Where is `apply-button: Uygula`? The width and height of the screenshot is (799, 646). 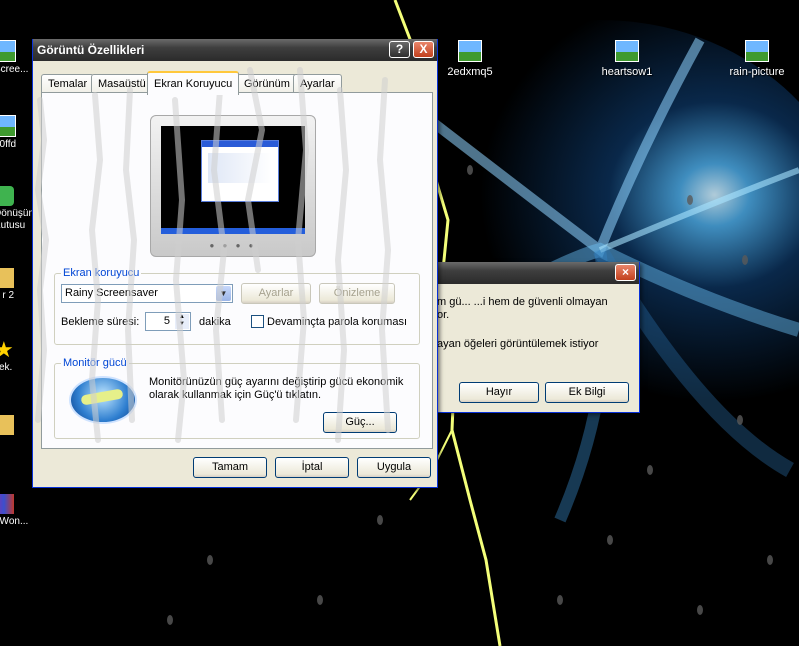
apply-button: Uygula is located at coordinates (394, 467).